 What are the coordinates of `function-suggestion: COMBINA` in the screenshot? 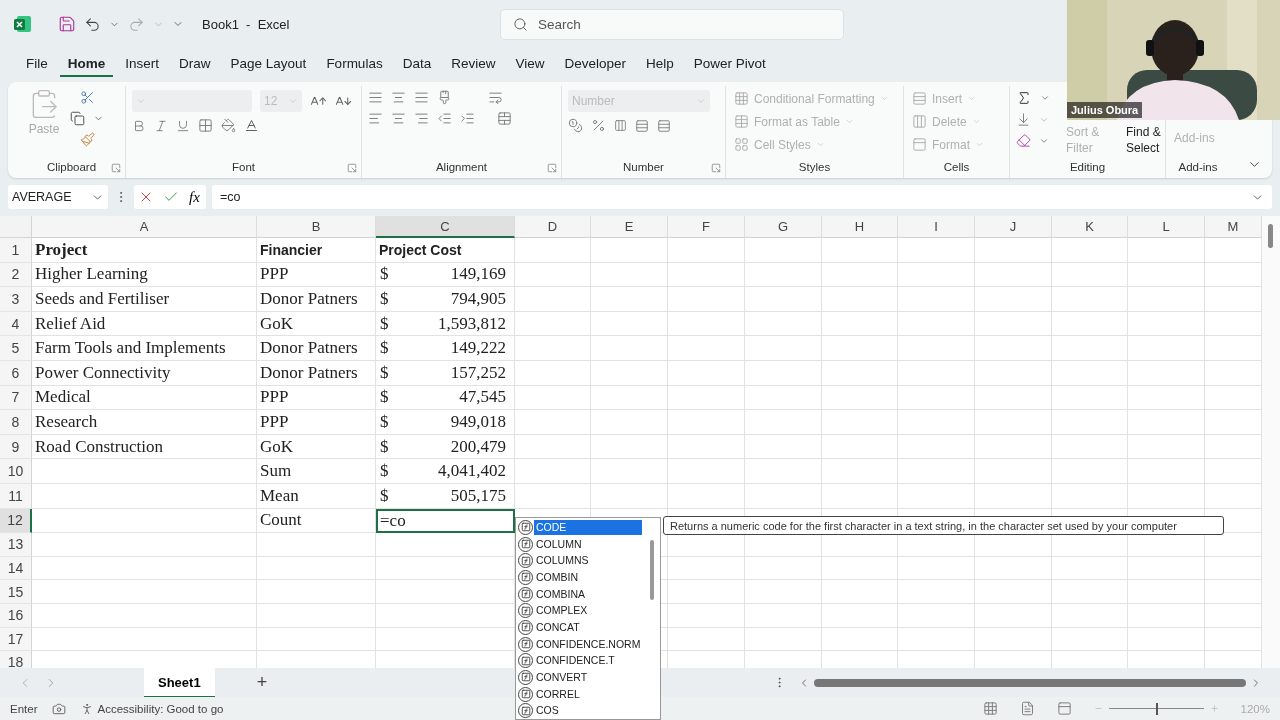 It's located at (588, 594).